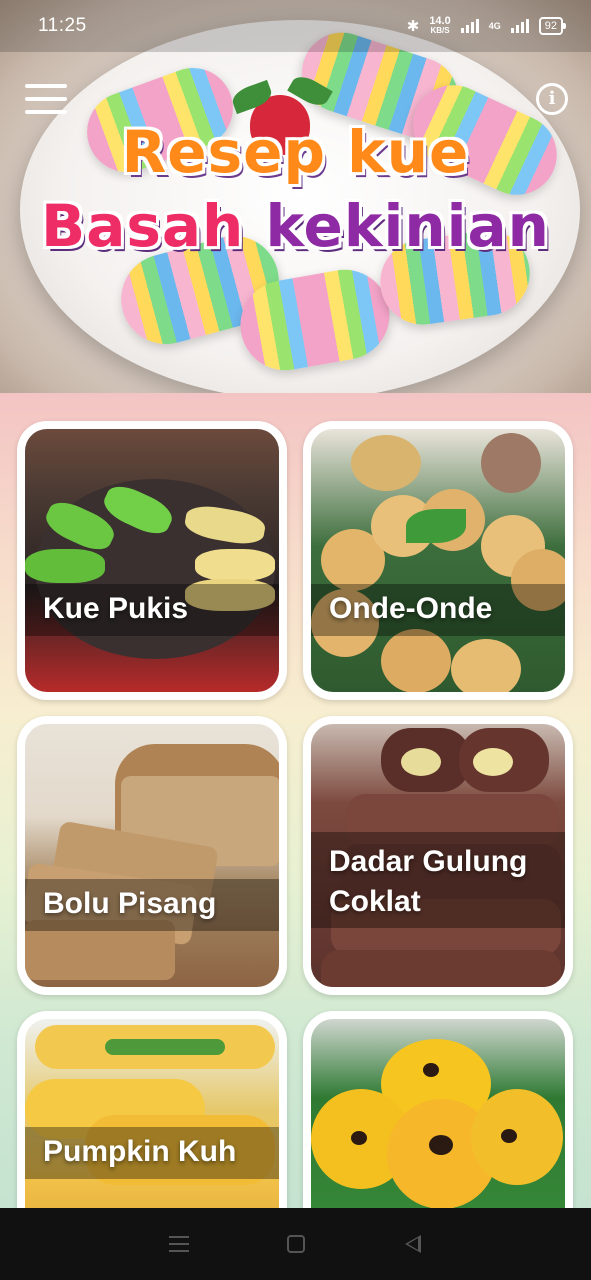 The width and height of the screenshot is (591, 1280). What do you see at coordinates (130, 903) in the screenshot?
I see `recipe-title: Bolu Pisang` at bounding box center [130, 903].